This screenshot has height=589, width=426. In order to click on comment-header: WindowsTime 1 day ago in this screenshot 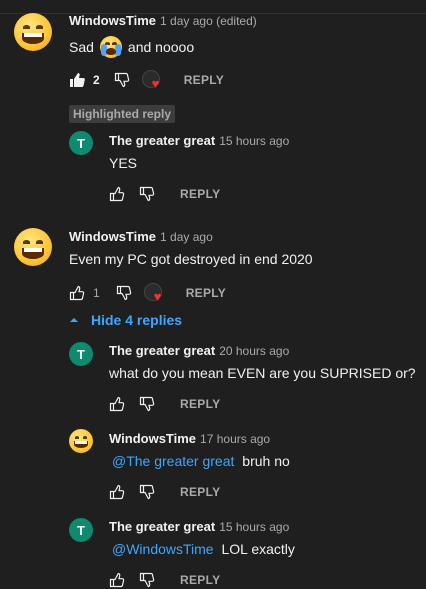, I will do `click(141, 237)`.